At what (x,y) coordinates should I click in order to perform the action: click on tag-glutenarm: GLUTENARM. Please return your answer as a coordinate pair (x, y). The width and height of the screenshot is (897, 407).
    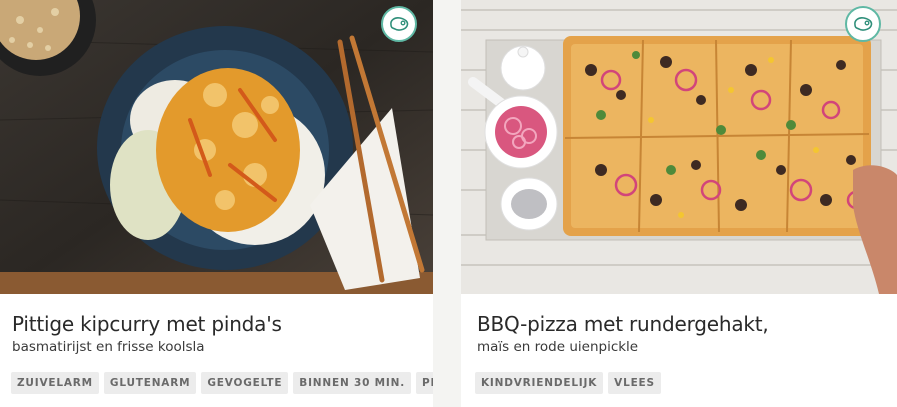
    Looking at the image, I should click on (150, 383).